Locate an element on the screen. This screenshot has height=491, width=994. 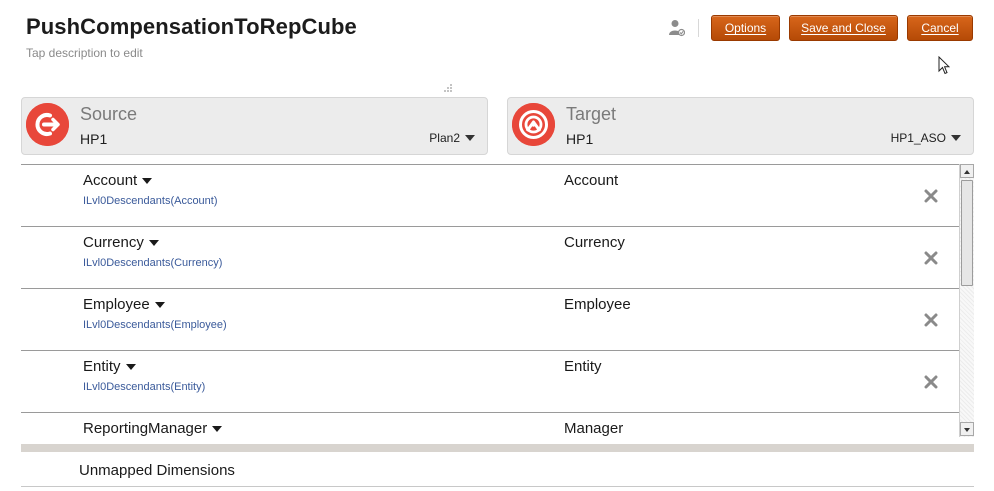
save-and-close-button: Save and Close is located at coordinates (843, 28).